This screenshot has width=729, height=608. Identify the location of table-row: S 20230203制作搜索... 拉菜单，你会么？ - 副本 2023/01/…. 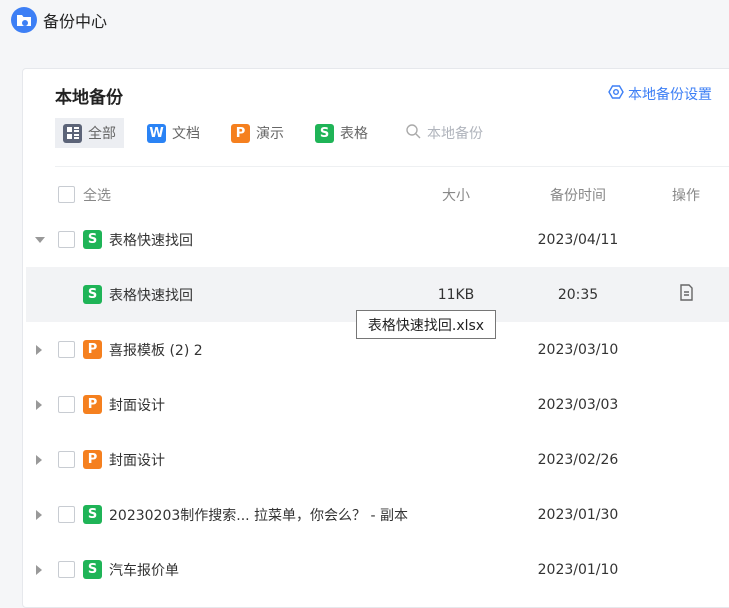
(377, 514).